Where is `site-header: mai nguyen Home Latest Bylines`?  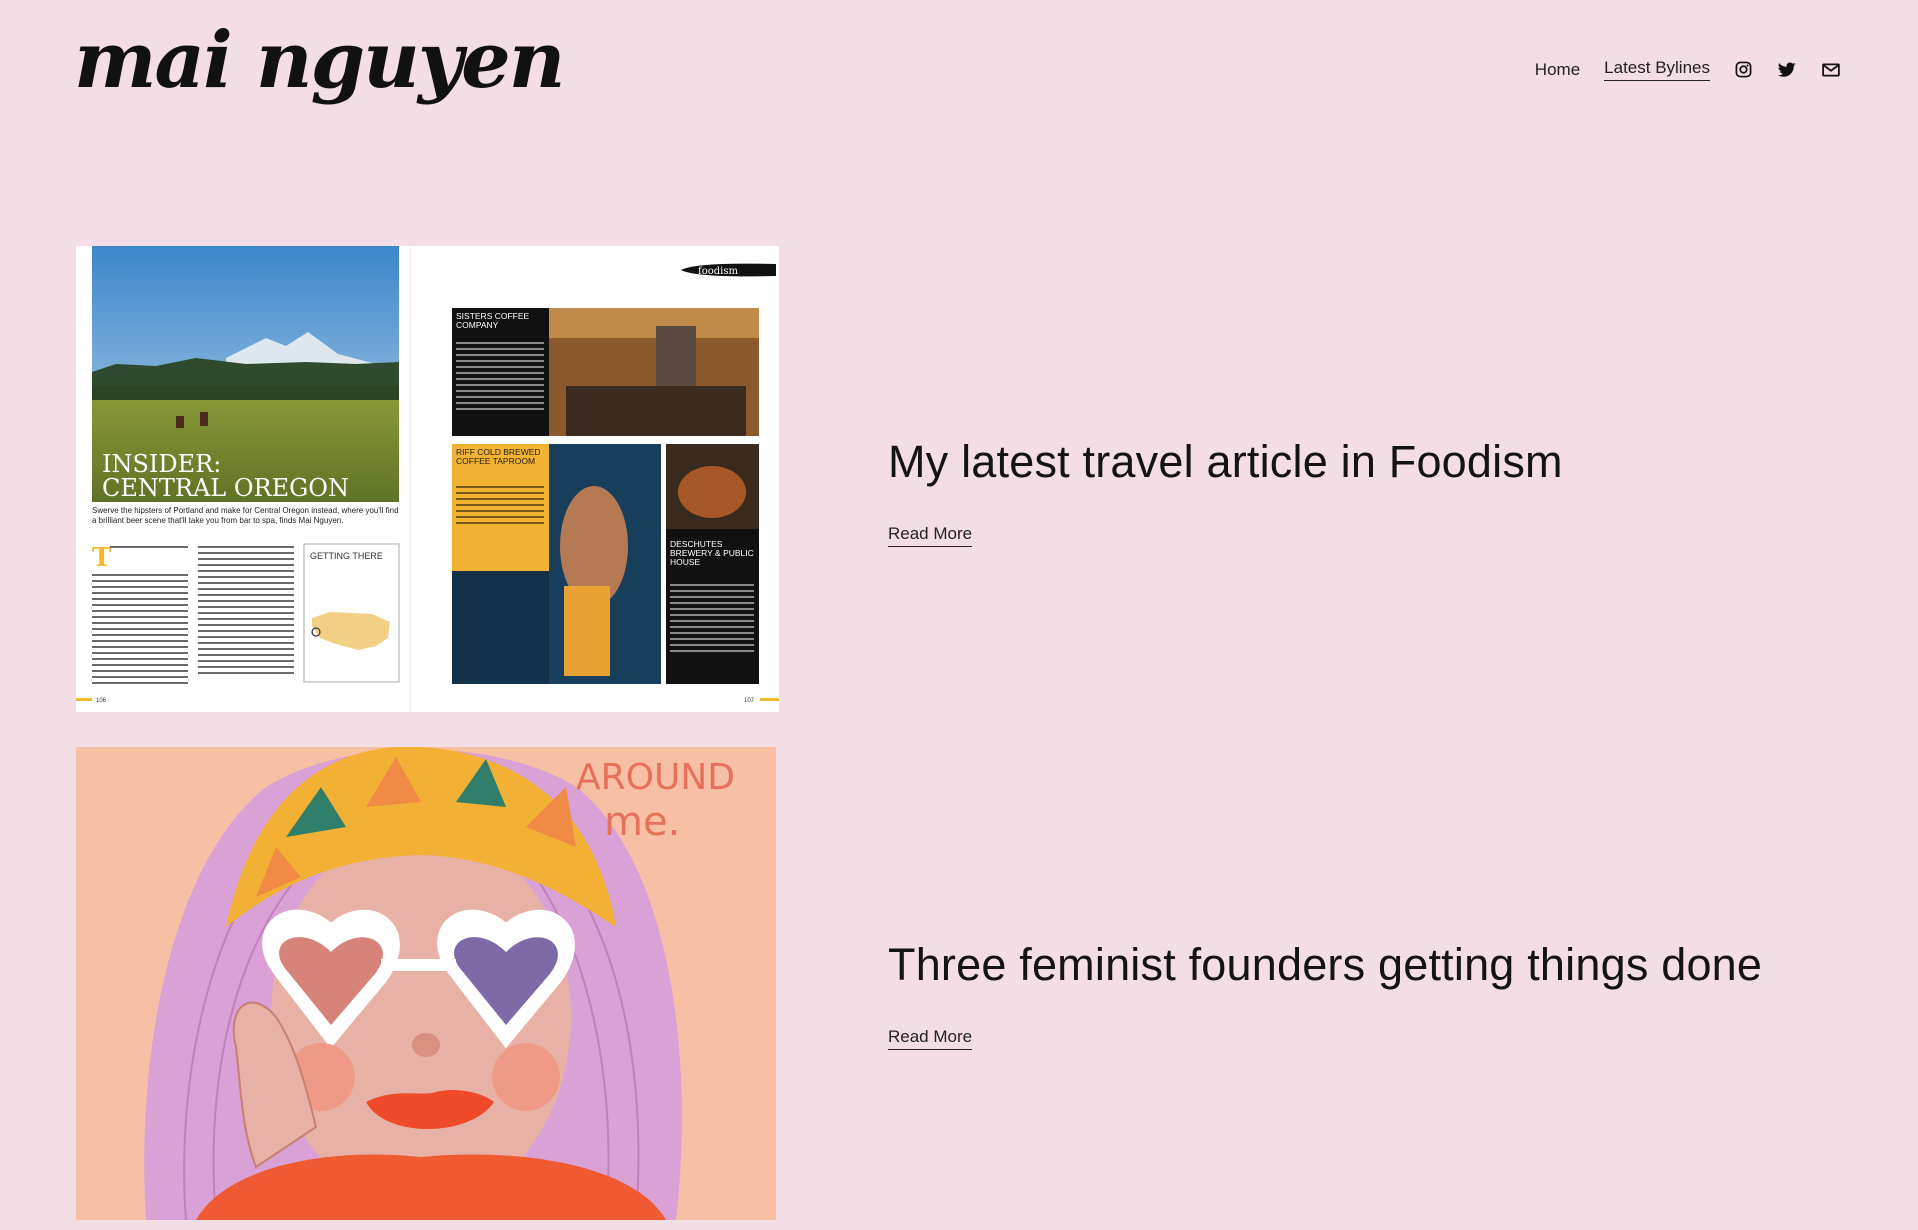
site-header: mai nguyen Home Latest Bylines is located at coordinates (959, 80).